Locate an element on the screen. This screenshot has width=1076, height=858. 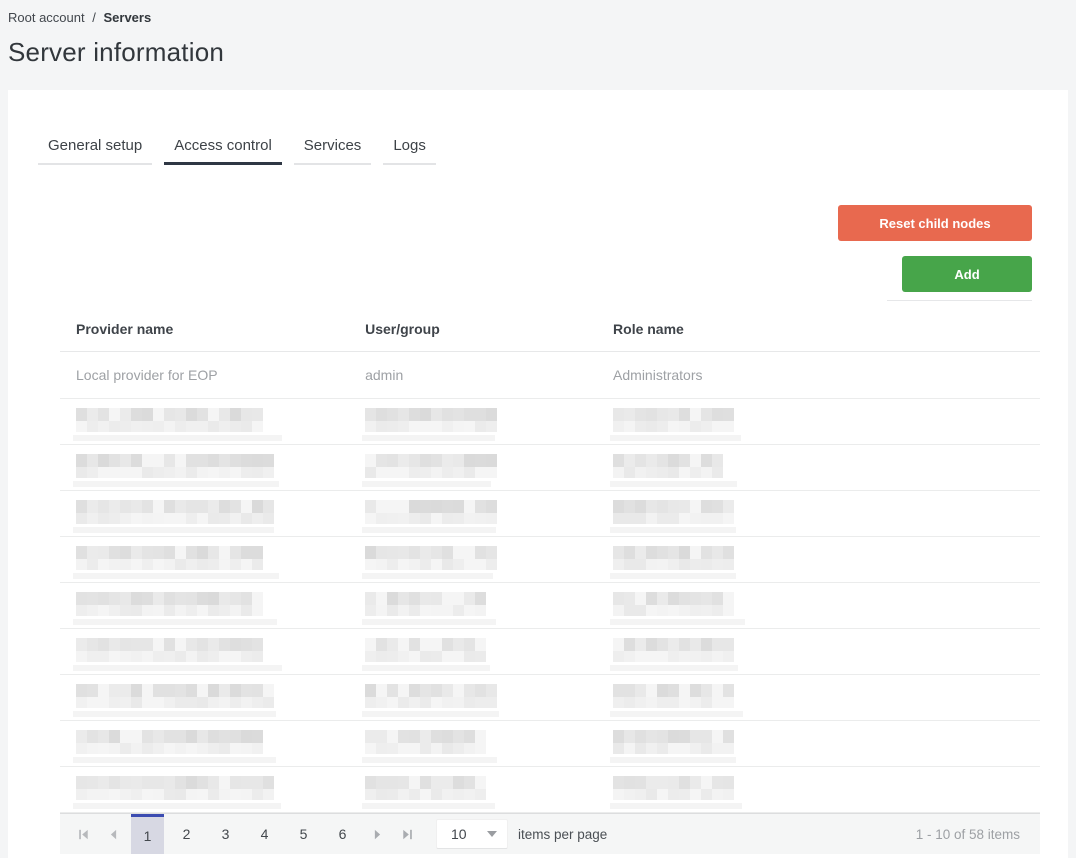
pager-prev-page-button is located at coordinates (113, 834).